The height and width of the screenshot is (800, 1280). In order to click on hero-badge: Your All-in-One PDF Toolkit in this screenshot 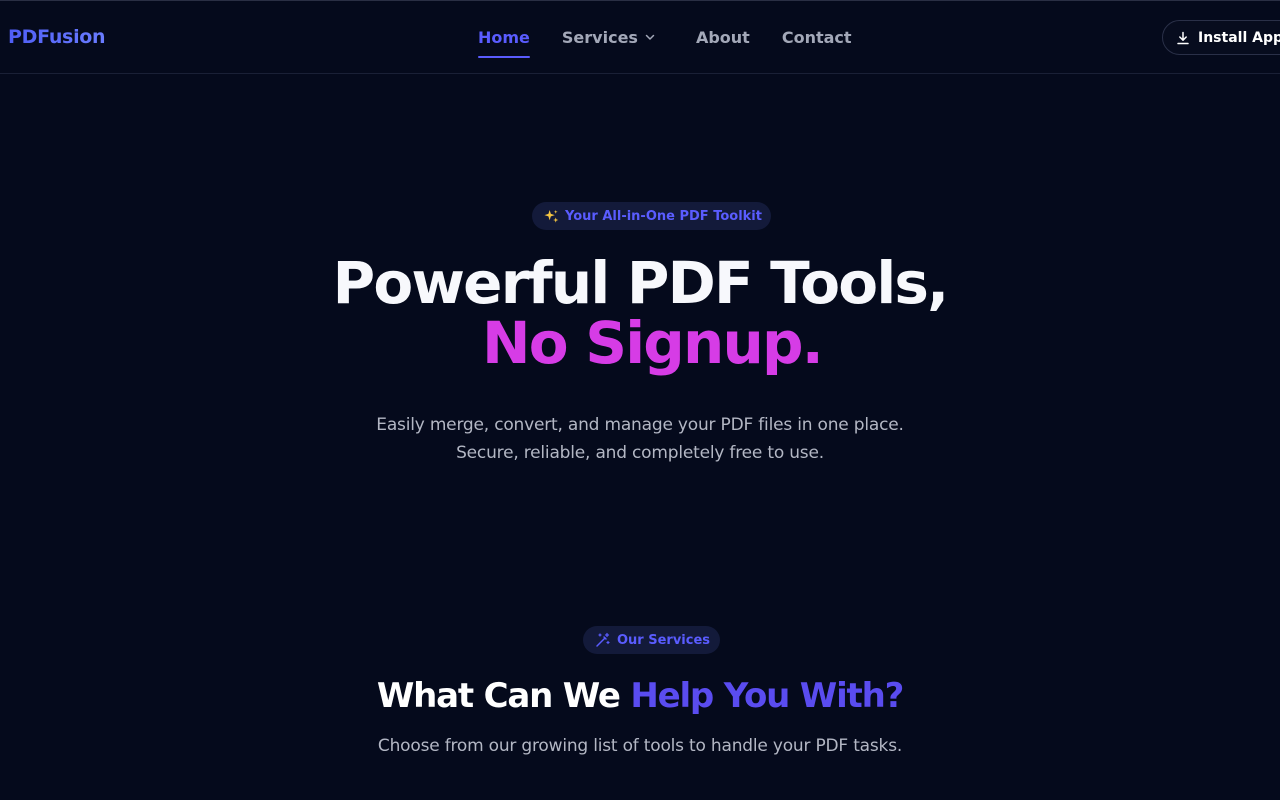, I will do `click(651, 216)`.